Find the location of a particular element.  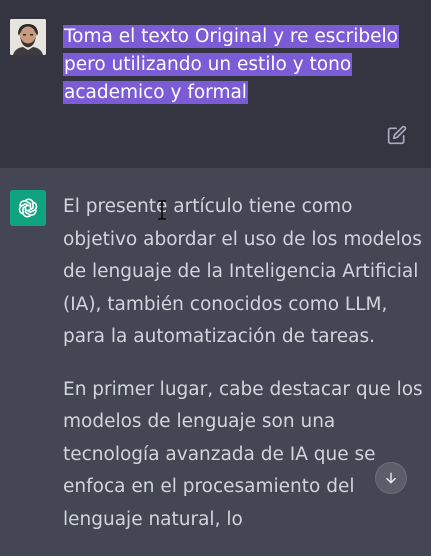

scroll-to-bottom-button is located at coordinates (391, 478).